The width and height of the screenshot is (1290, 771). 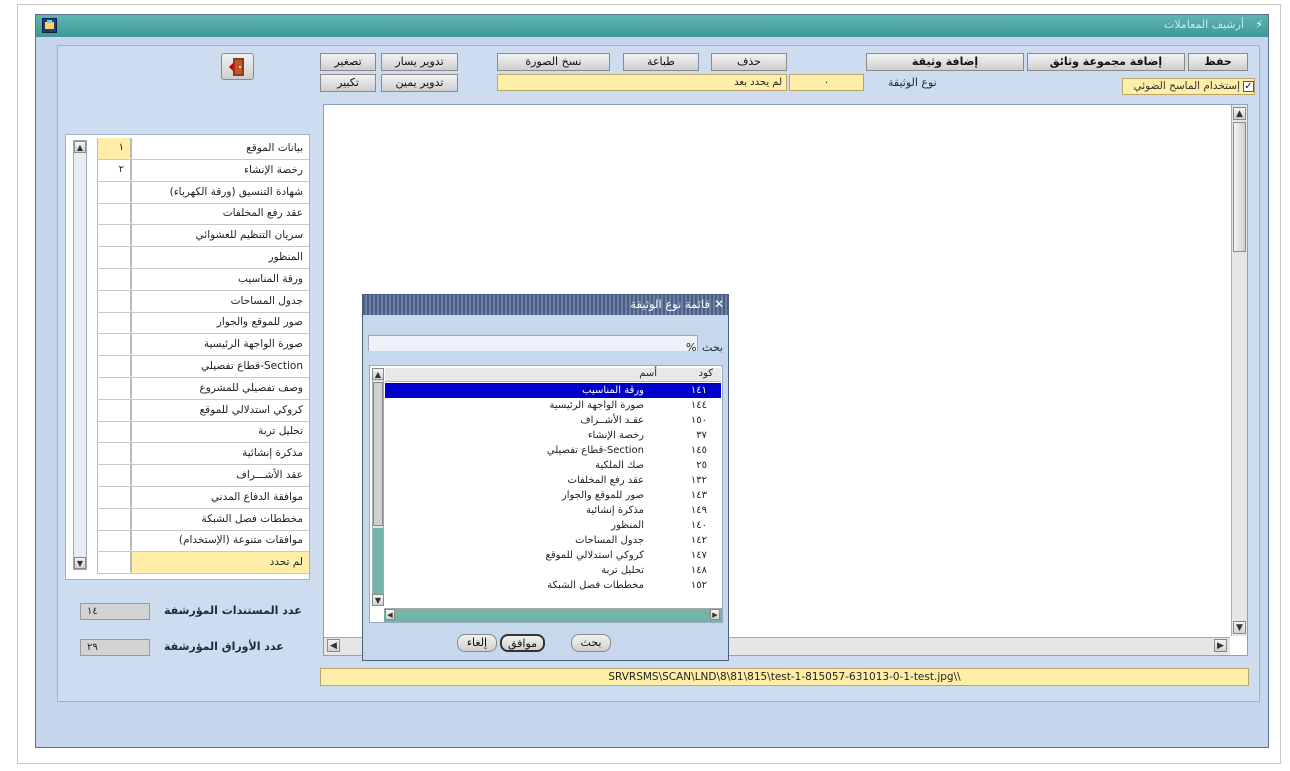 What do you see at coordinates (1248, 86) in the screenshot?
I see `use-default-scanner-checkbox: ✓` at bounding box center [1248, 86].